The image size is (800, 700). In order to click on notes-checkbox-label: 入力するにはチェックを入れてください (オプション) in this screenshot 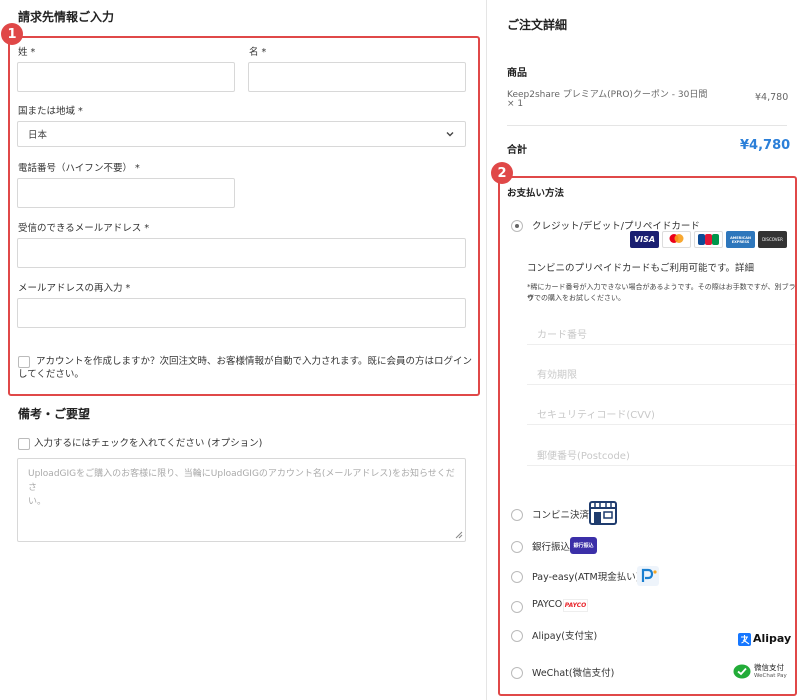, I will do `click(148, 443)`.